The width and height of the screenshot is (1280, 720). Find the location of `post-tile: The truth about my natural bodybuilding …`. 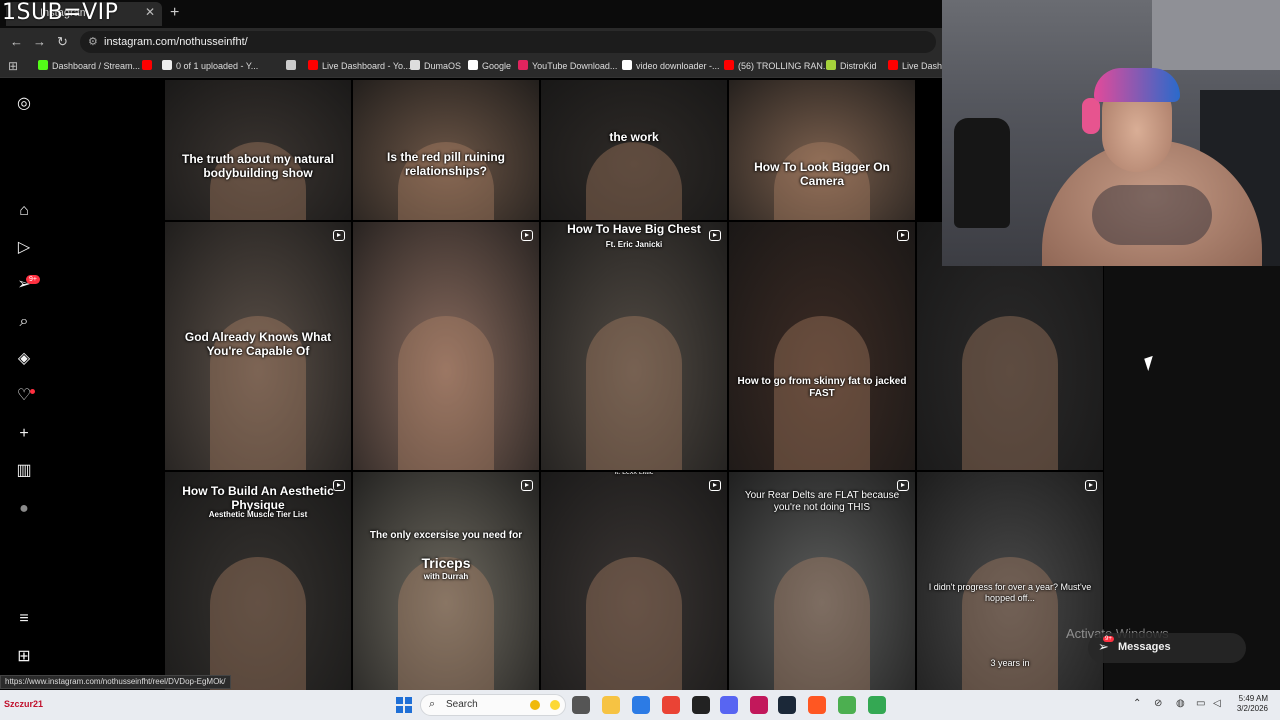

post-tile: The truth about my natural bodybuilding … is located at coordinates (258, 150).